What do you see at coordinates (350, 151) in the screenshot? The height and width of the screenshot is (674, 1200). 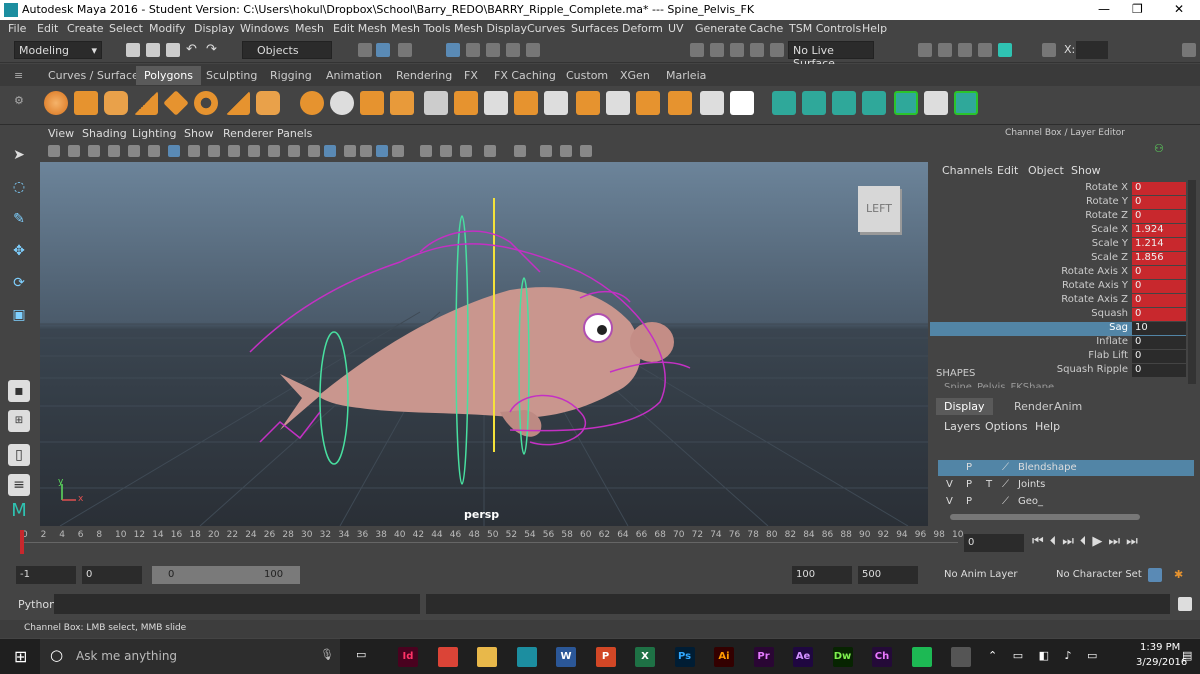 I see `wireframe-on-shaded-icon` at bounding box center [350, 151].